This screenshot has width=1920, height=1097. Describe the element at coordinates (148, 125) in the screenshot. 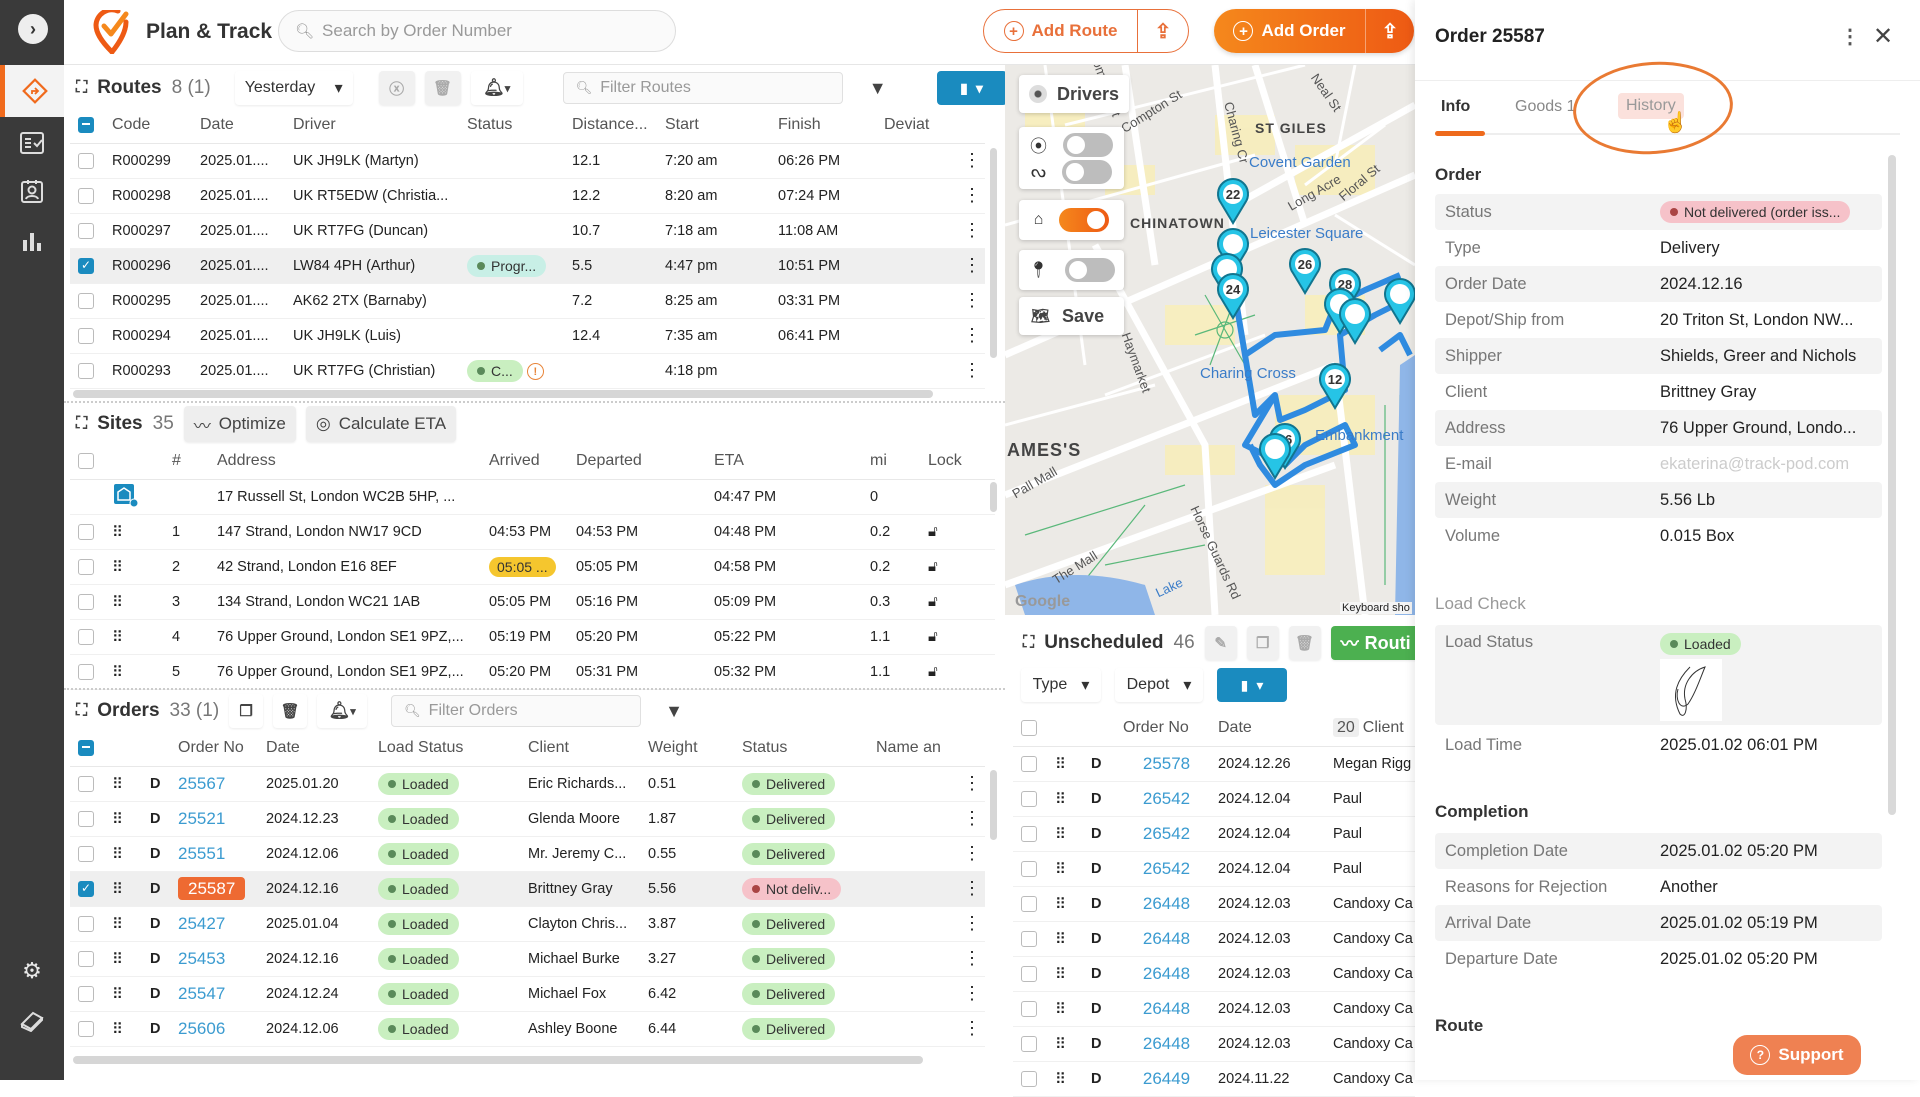

I see `col-code: Code` at that location.